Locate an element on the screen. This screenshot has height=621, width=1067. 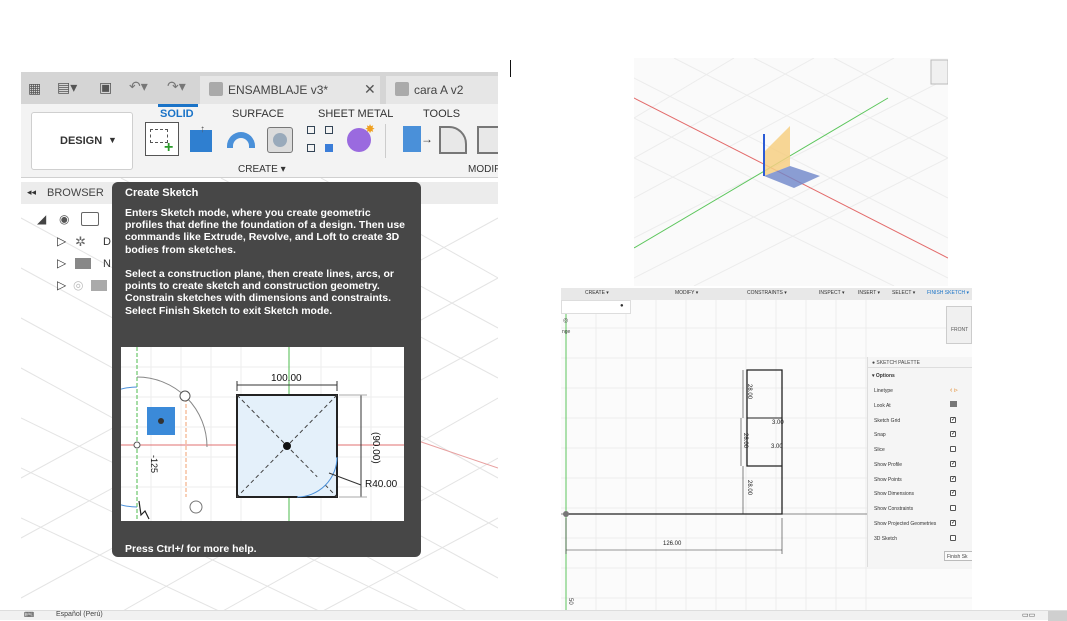
tab-label: cara A v2 is located at coordinates (439, 90).